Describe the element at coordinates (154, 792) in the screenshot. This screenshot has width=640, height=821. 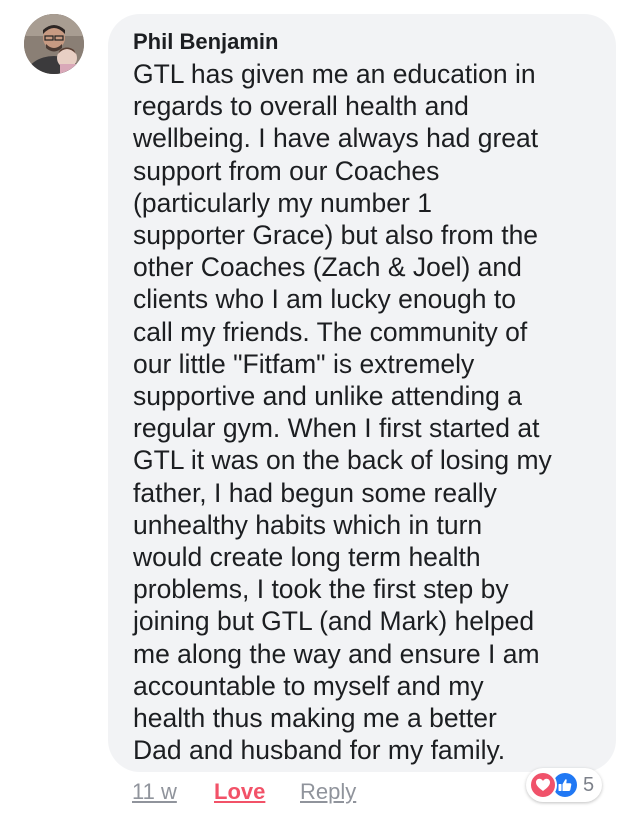
I see `timestamp-link: 11 w` at that location.